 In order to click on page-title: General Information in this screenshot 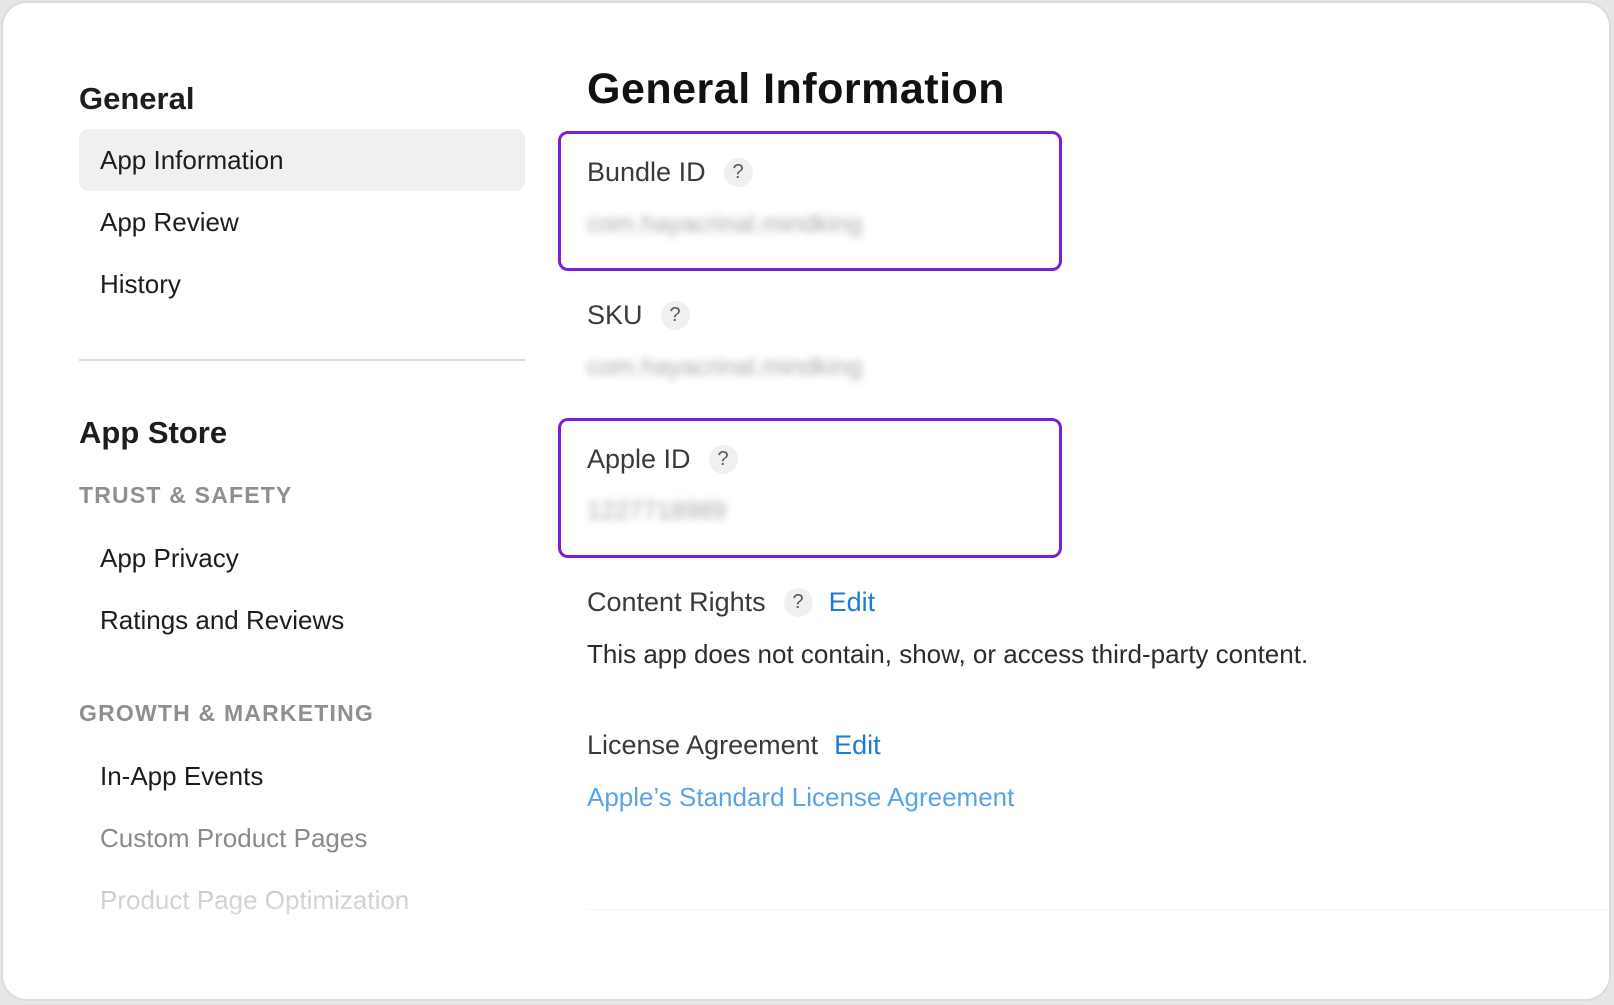, I will do `click(796, 89)`.